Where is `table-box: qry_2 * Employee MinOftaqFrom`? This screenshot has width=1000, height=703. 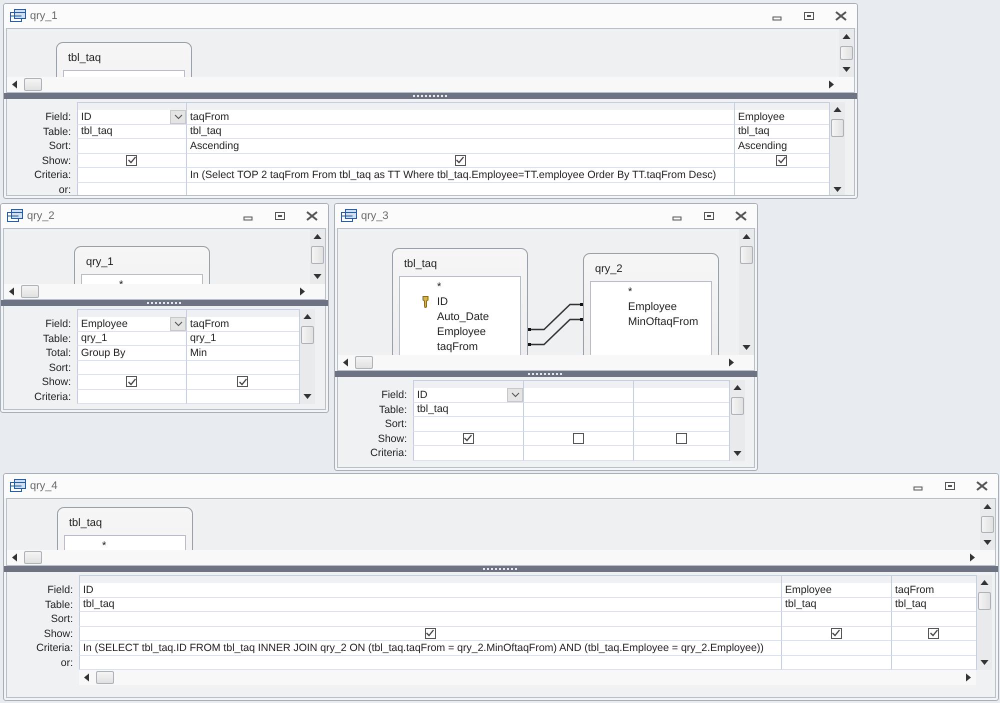
table-box: qry_2 * Employee MinOftaqFrom is located at coordinates (651, 304).